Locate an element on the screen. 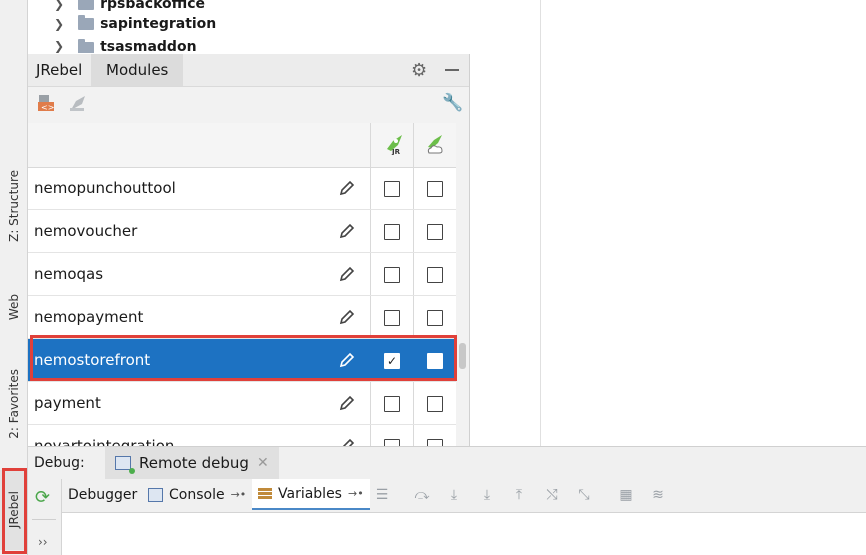 The width and height of the screenshot is (866, 555). module-name: nemovoucher is located at coordinates (86, 231).